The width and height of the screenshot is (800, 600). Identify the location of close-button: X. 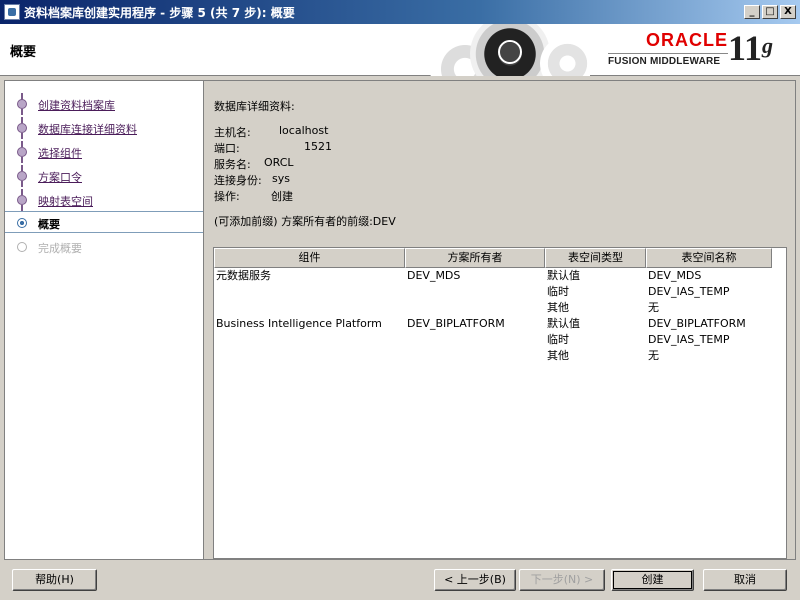
(788, 12).